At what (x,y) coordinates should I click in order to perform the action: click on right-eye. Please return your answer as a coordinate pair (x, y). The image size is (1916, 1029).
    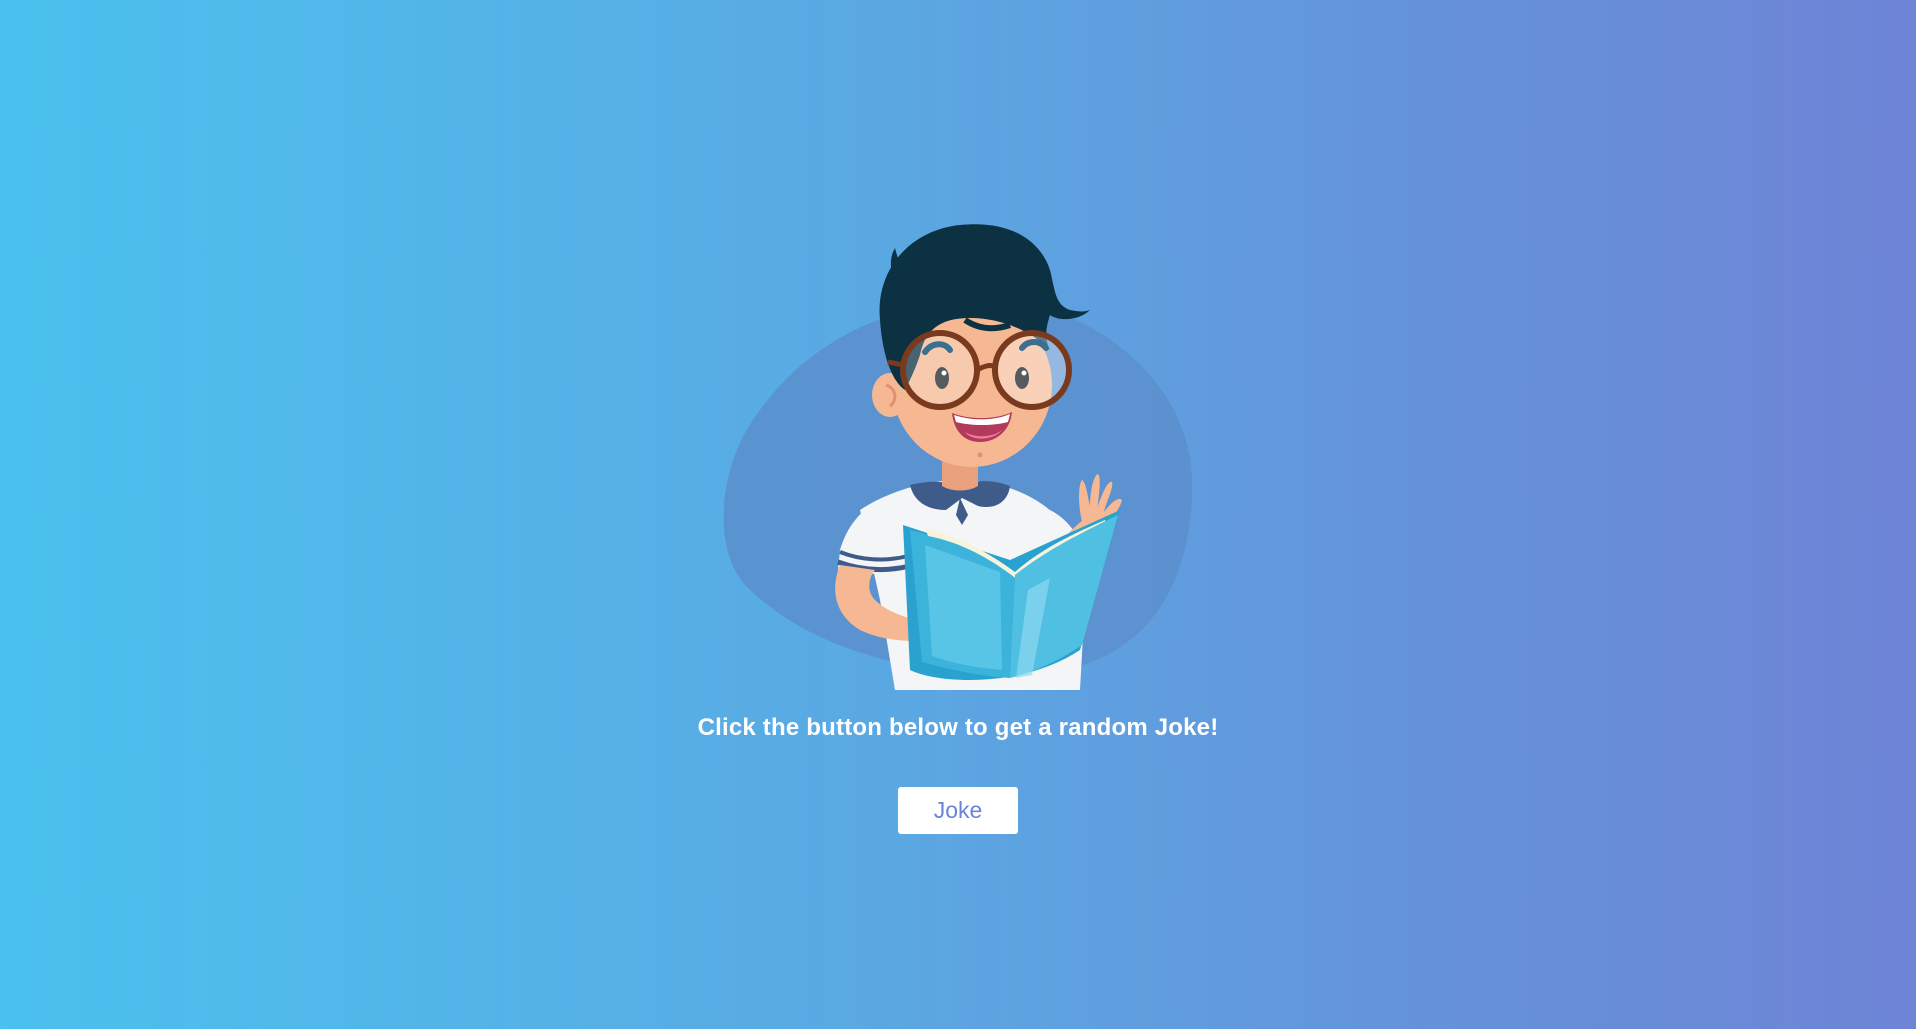
    Looking at the image, I should click on (1022, 378).